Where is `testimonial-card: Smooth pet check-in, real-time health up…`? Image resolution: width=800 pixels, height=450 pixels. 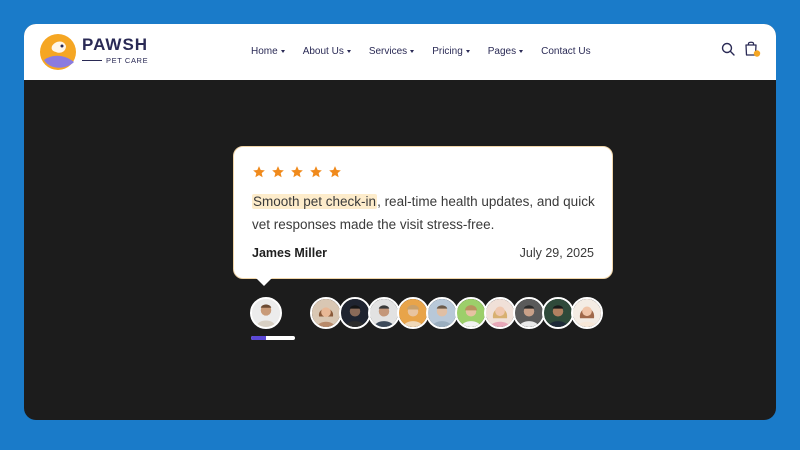
testimonial-card: Smooth pet check-in, real-time health up… is located at coordinates (423, 212).